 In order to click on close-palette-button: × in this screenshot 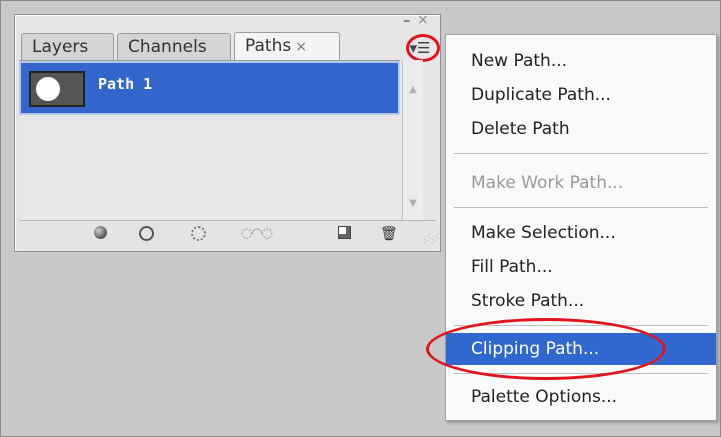, I will do `click(423, 20)`.